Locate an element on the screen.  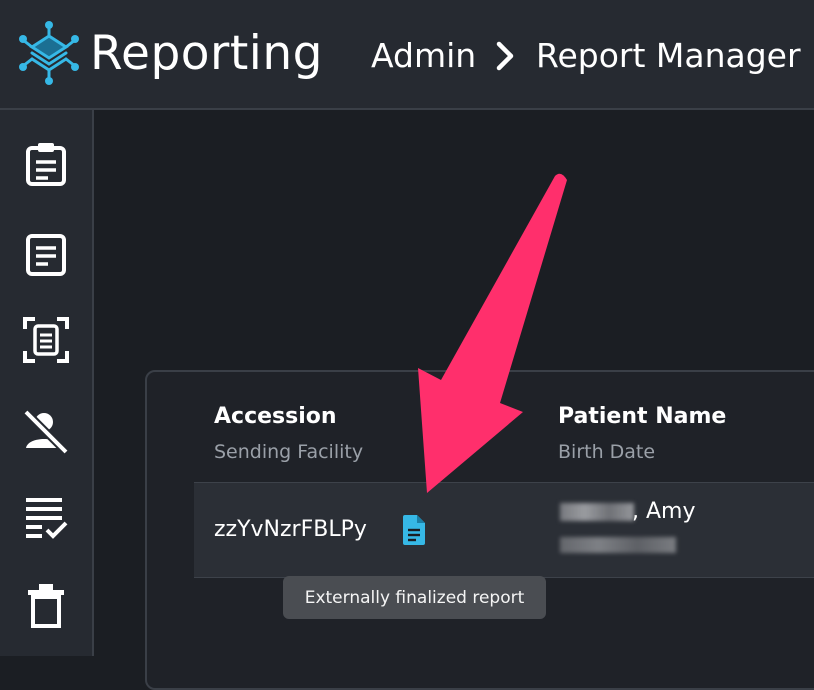
breadcrumb-admin: Admin is located at coordinates (423, 56).